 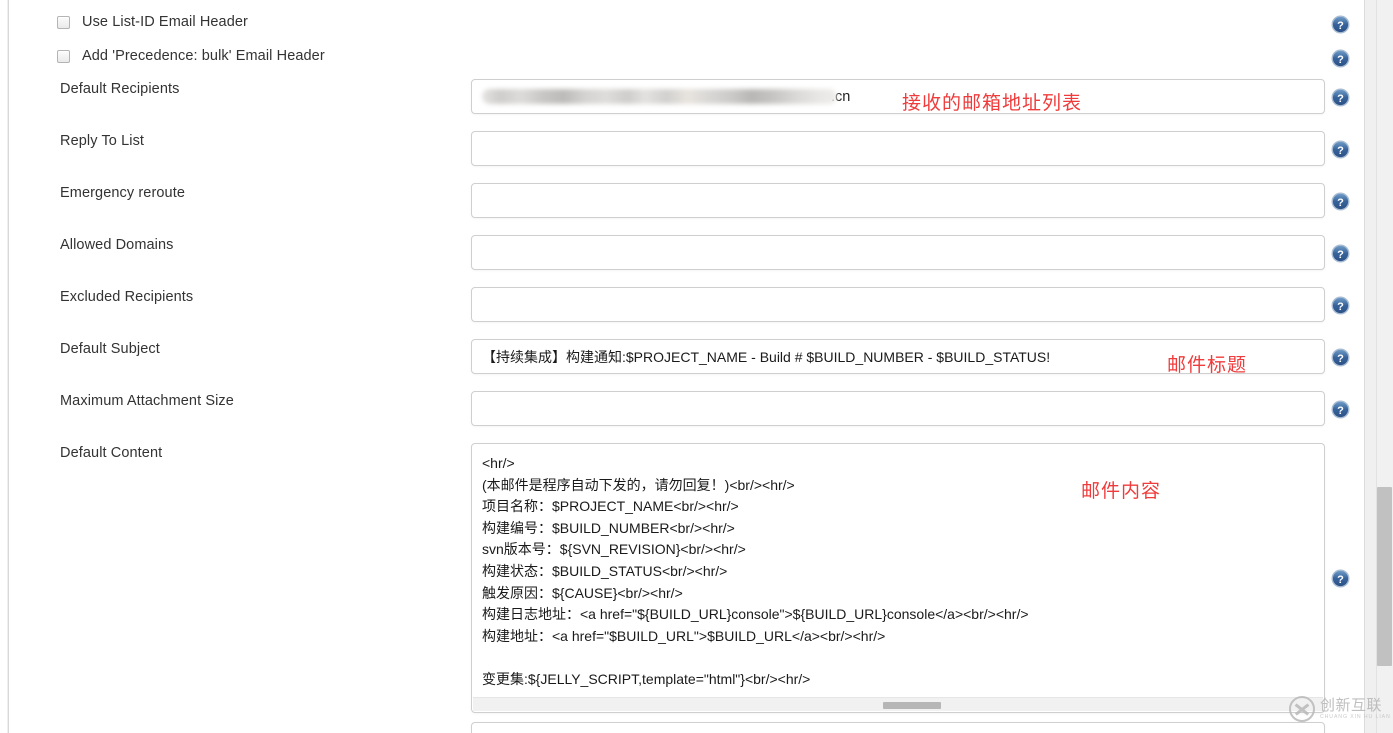 I want to click on checkbox-precedence-bulk, so click(x=63, y=56).